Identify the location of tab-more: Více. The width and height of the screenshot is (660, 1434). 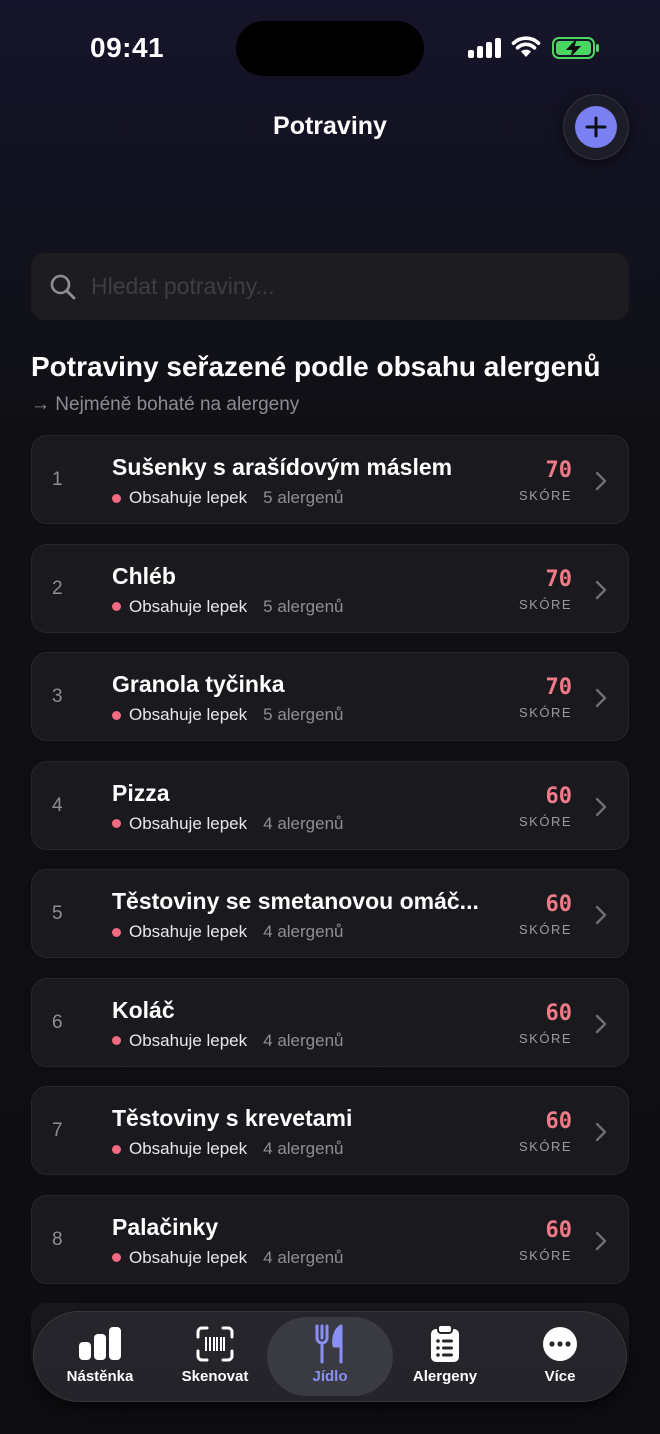
(560, 1356).